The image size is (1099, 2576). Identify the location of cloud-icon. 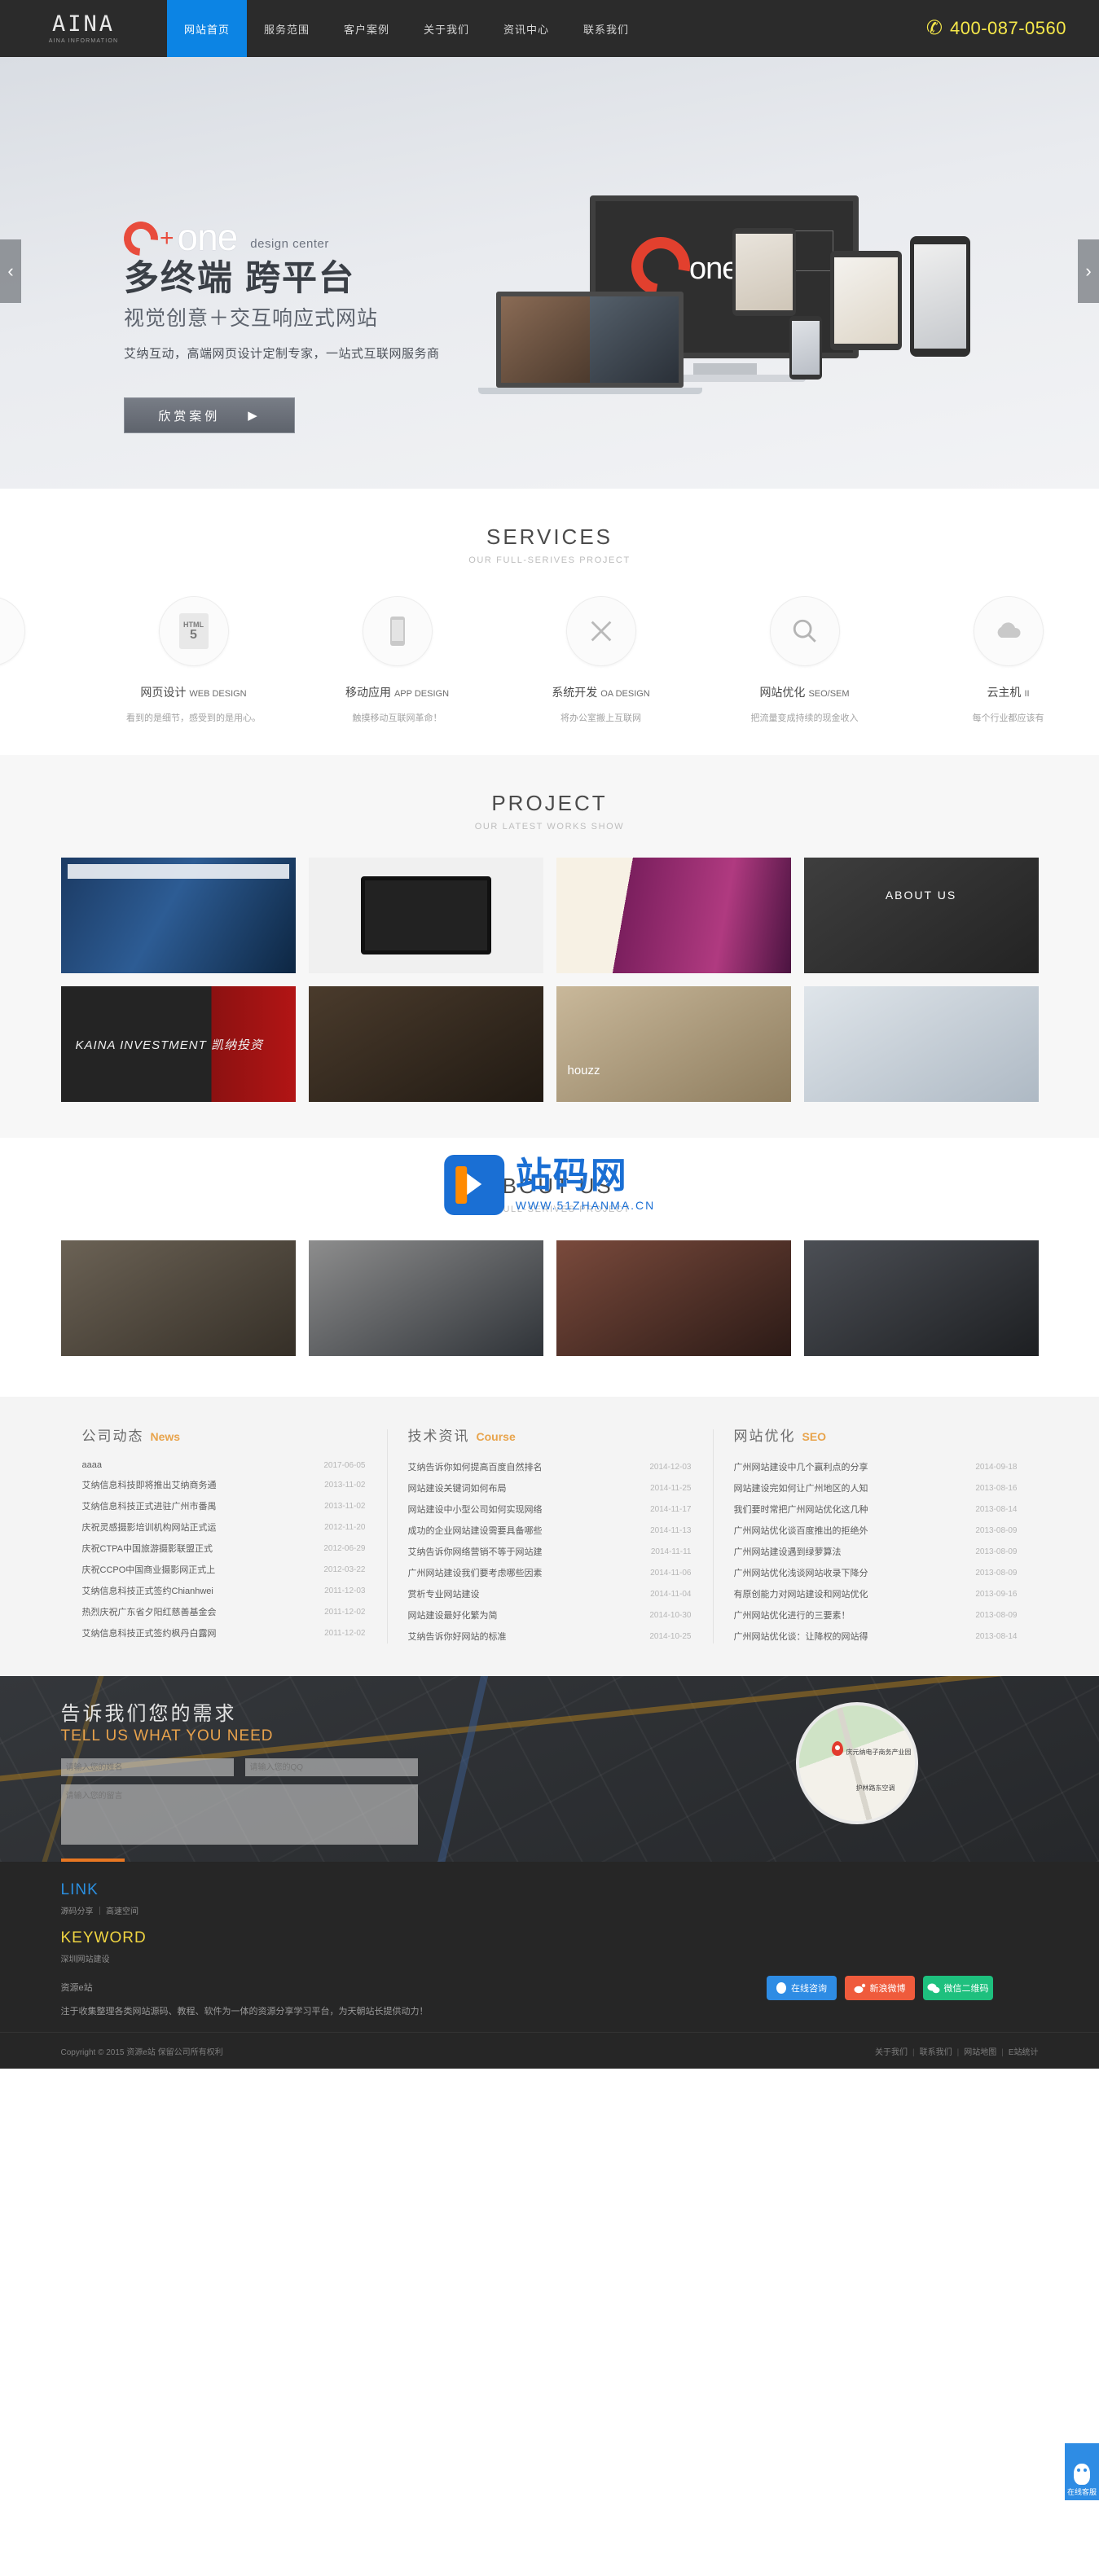
(1009, 631).